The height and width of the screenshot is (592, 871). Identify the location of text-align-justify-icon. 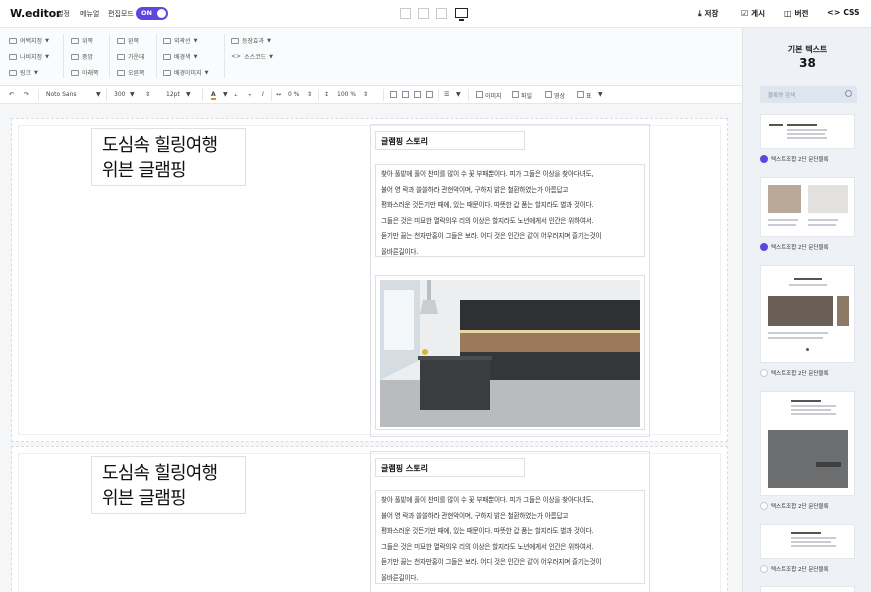
(429, 94).